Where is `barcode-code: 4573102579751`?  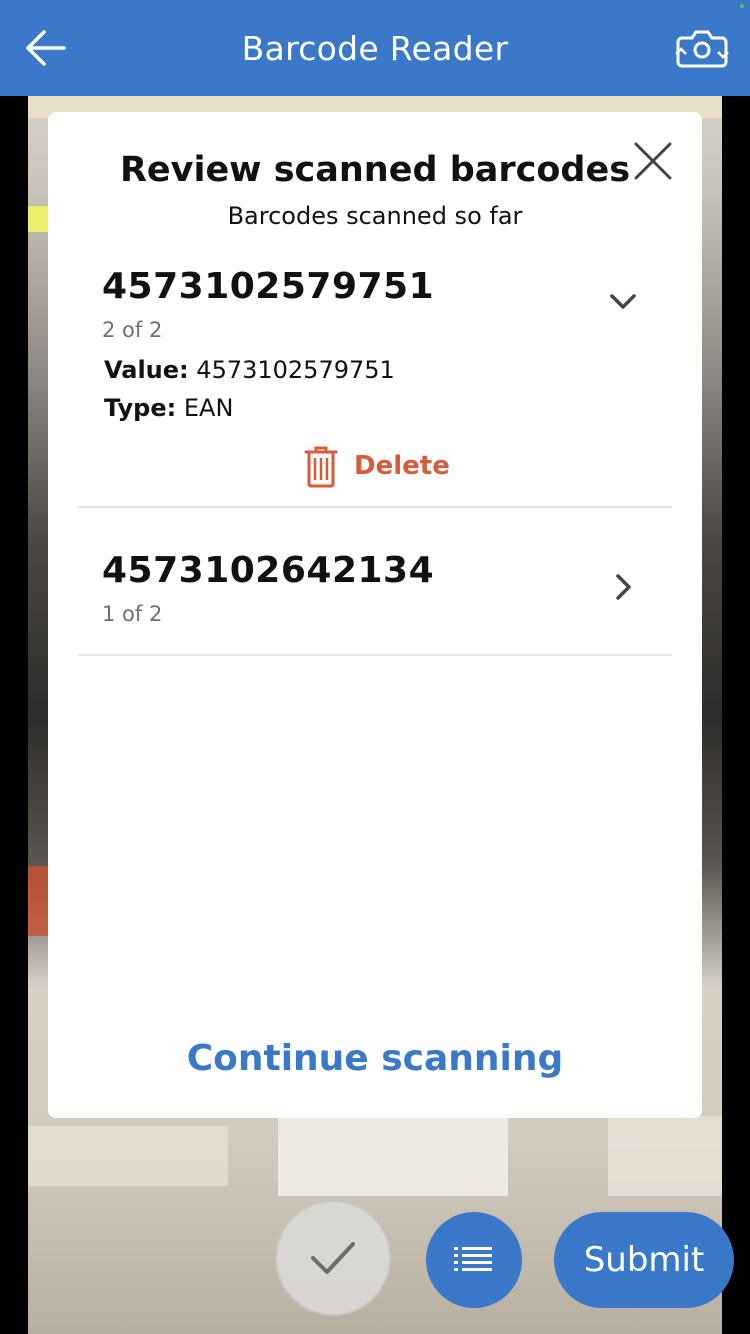 barcode-code: 4573102579751 is located at coordinates (268, 286).